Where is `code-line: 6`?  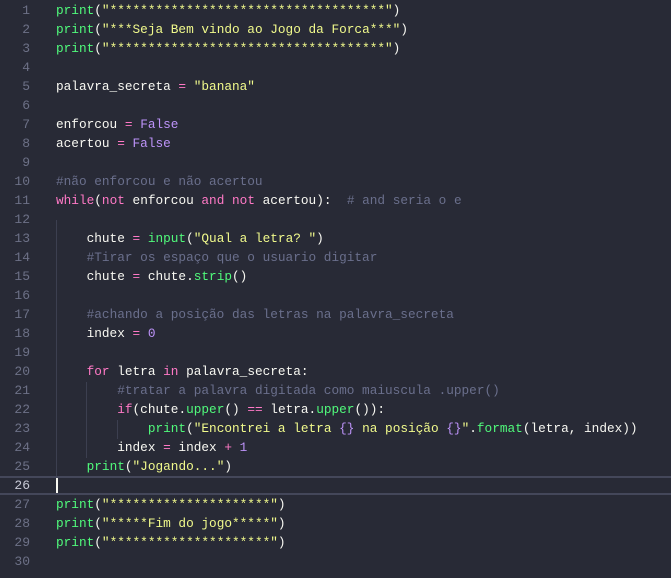 code-line: 6 is located at coordinates (335, 105).